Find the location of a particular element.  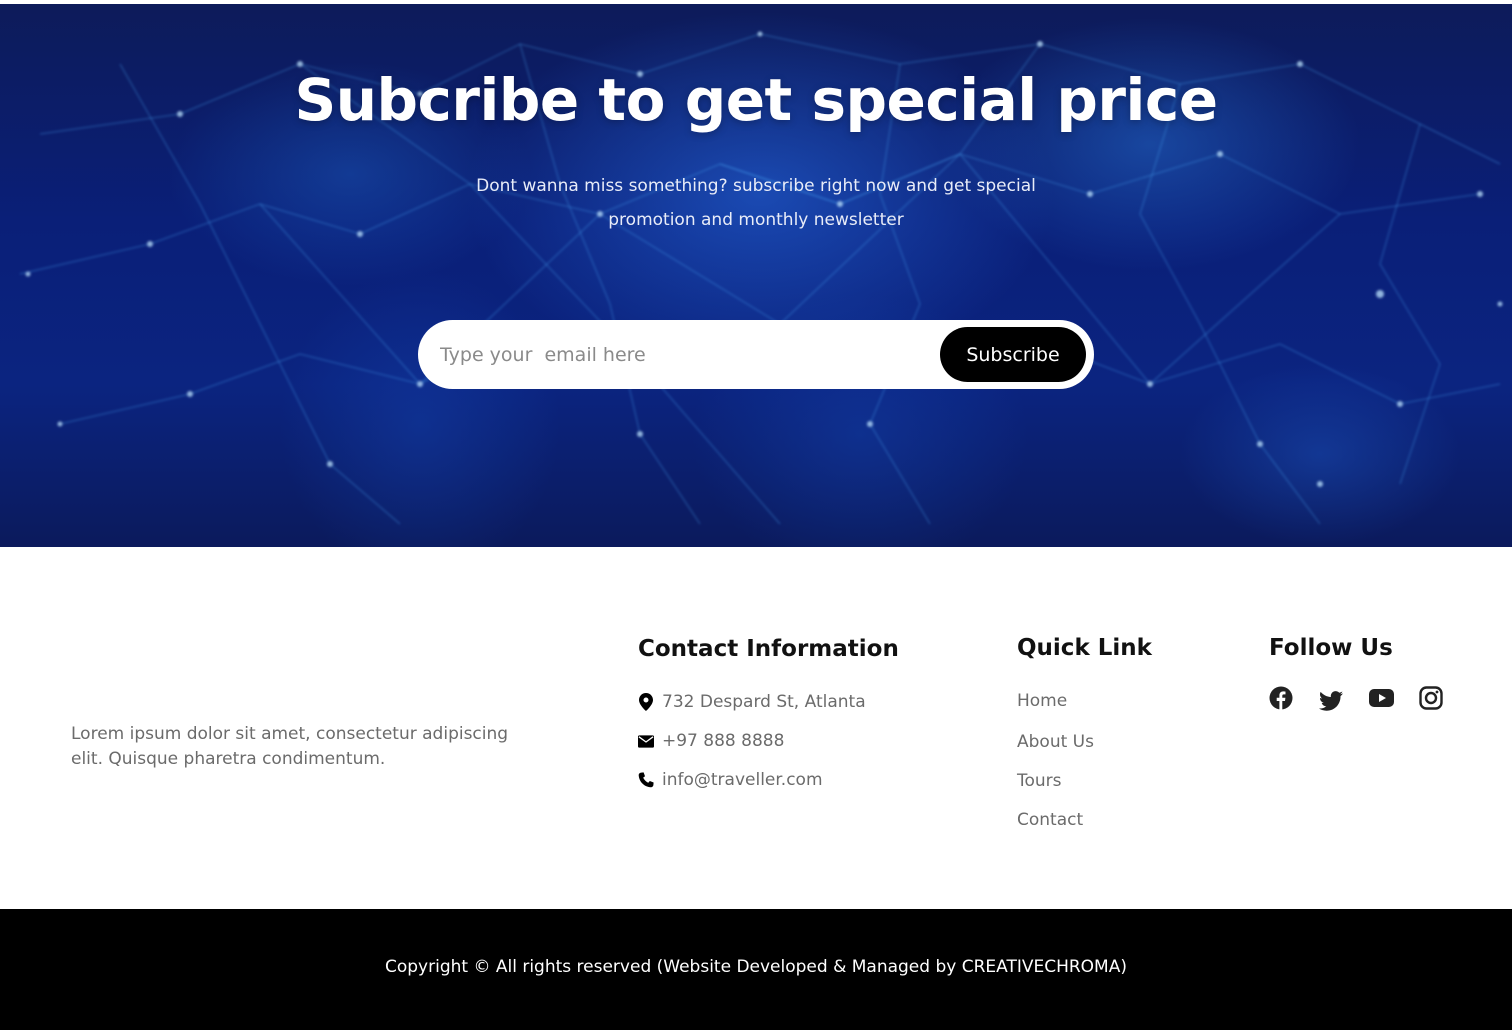

quick-link-heading: Quick Link is located at coordinates (1084, 648).